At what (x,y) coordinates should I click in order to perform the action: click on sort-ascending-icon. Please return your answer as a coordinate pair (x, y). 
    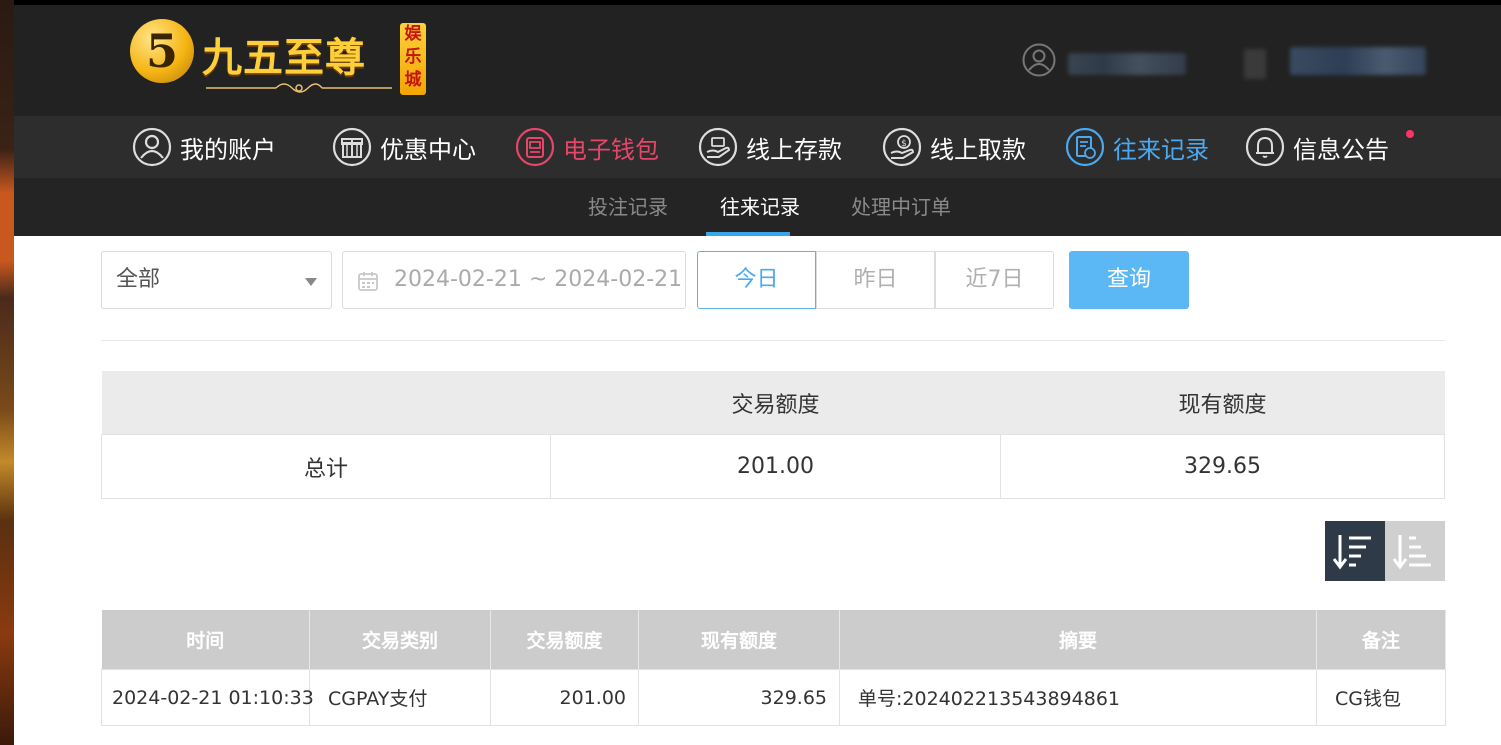
    Looking at the image, I should click on (1411, 552).